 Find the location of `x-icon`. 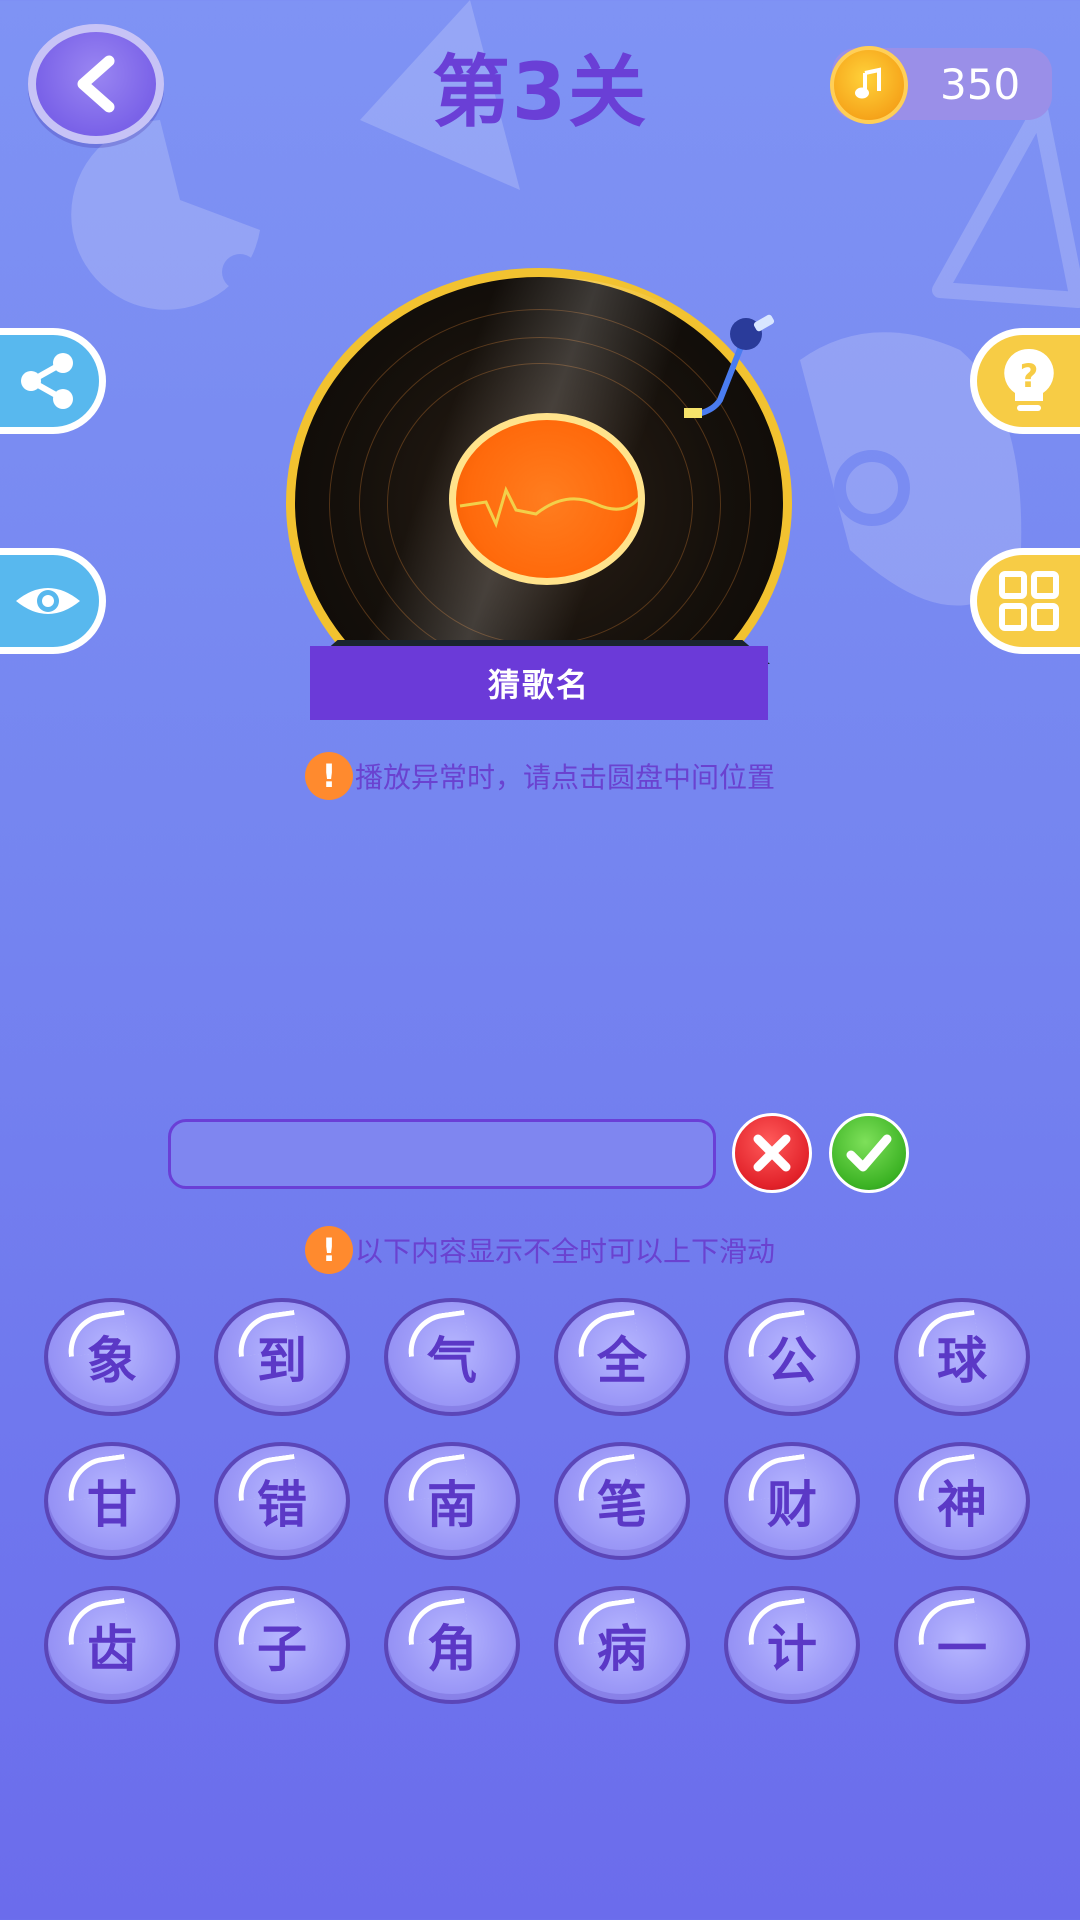

x-icon is located at coordinates (772, 1153).